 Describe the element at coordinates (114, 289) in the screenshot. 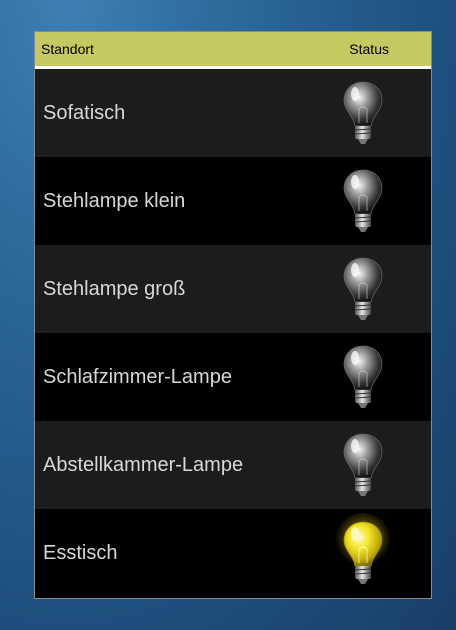

I see `row-location-label: Stehlampe groß` at that location.